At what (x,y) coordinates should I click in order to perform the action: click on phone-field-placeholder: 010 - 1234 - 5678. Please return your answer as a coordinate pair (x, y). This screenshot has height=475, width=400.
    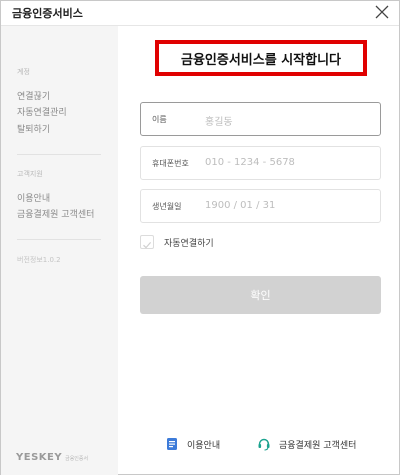
    Looking at the image, I should click on (250, 162).